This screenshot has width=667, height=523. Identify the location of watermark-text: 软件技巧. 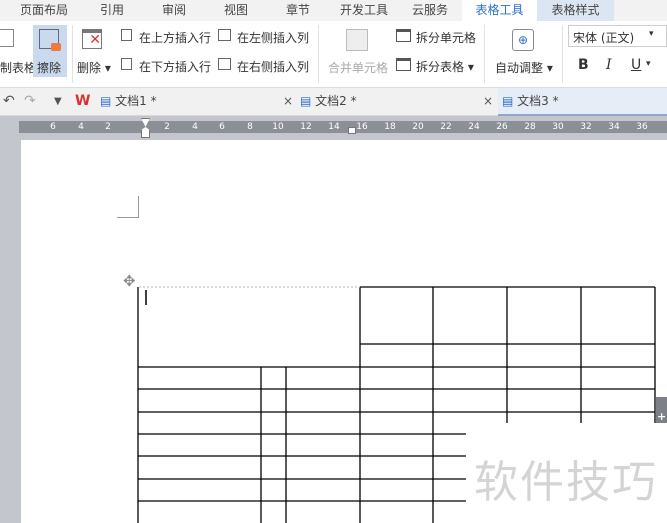
(566, 482).